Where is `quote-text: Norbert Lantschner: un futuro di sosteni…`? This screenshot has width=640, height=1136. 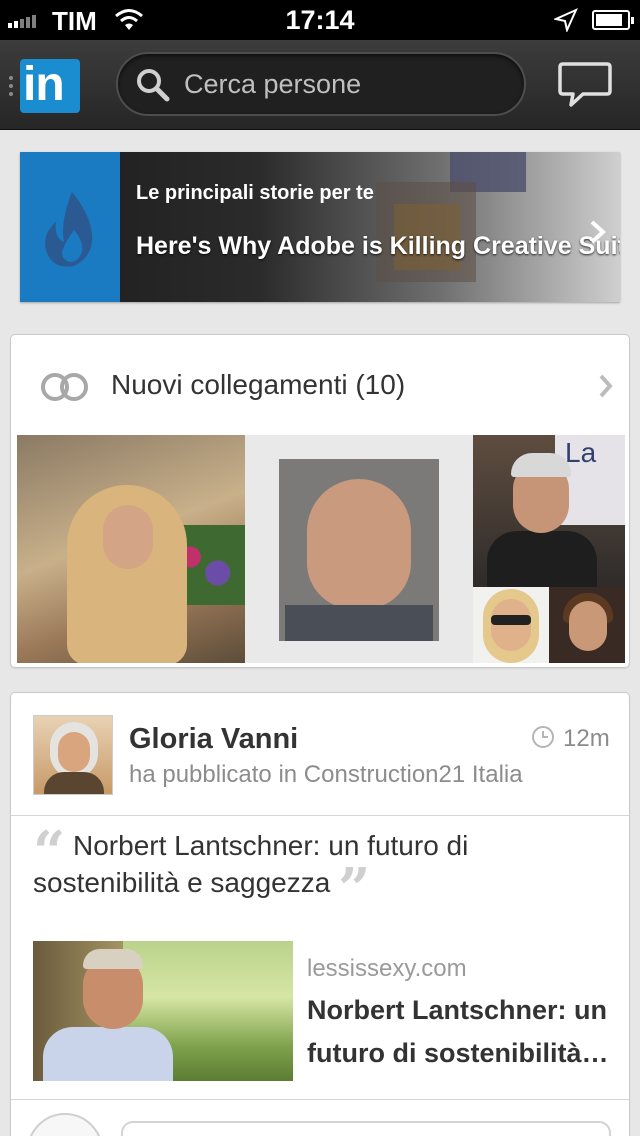
quote-text: Norbert Lantschner: un futuro di sosteni… is located at coordinates (251, 864).